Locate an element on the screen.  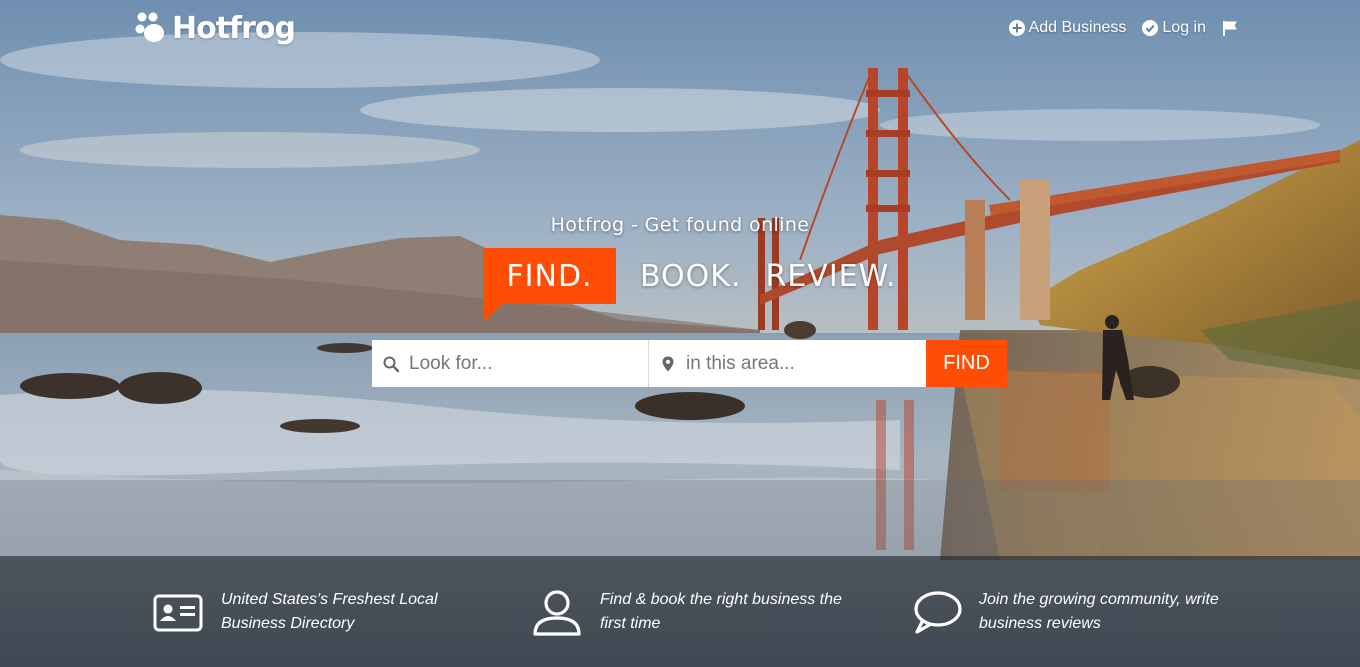
map-pin-icon is located at coordinates (668, 364).